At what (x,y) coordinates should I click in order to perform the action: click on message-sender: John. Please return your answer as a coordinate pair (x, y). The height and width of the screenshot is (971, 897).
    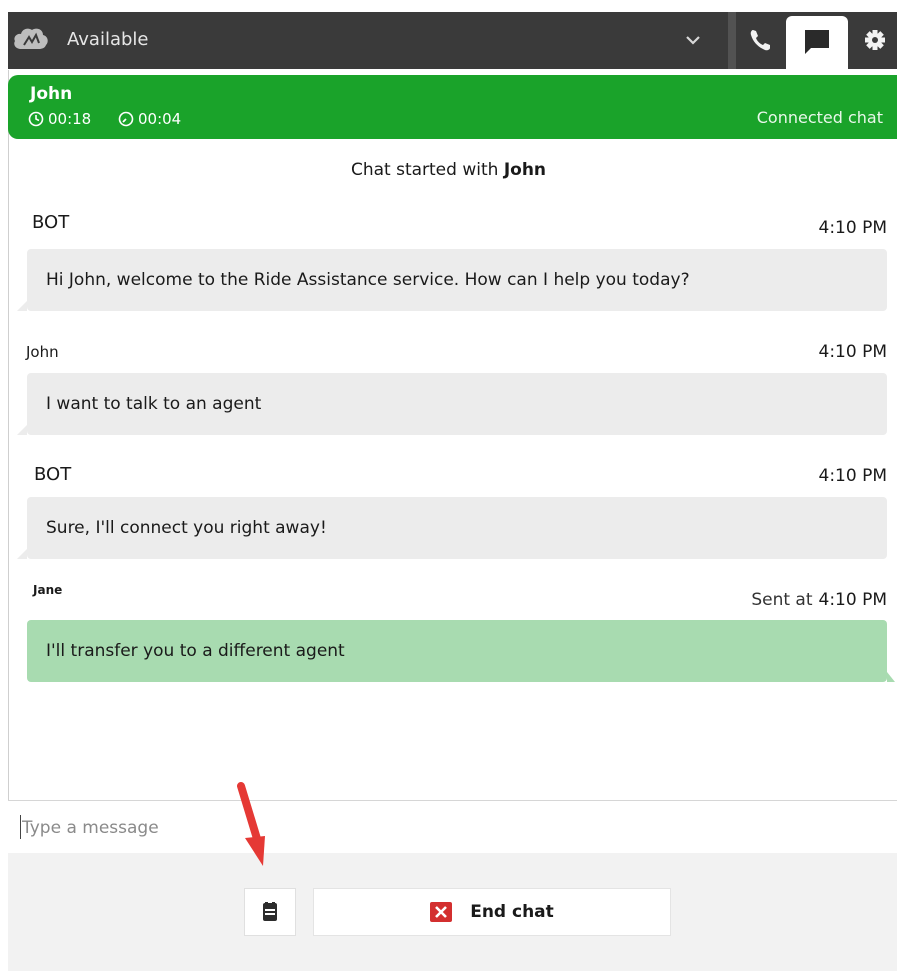
    Looking at the image, I should click on (42, 352).